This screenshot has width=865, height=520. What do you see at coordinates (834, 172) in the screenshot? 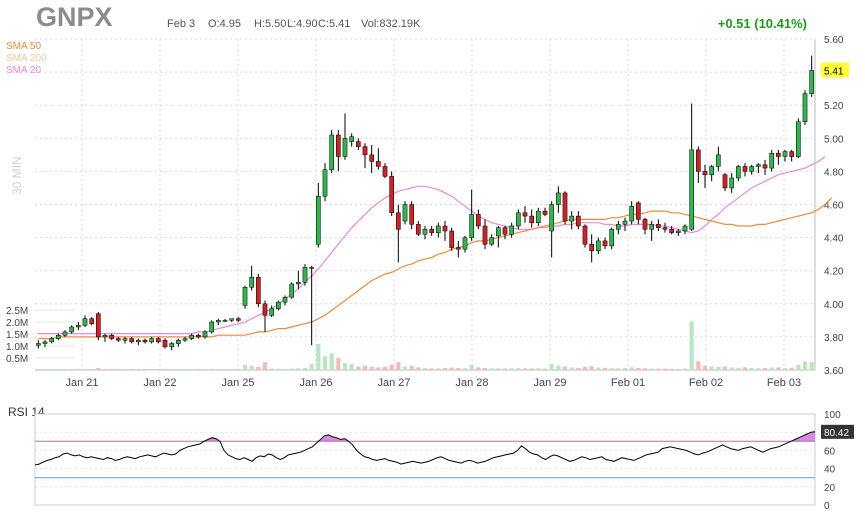
I see `y-tick-label: 4.80` at bounding box center [834, 172].